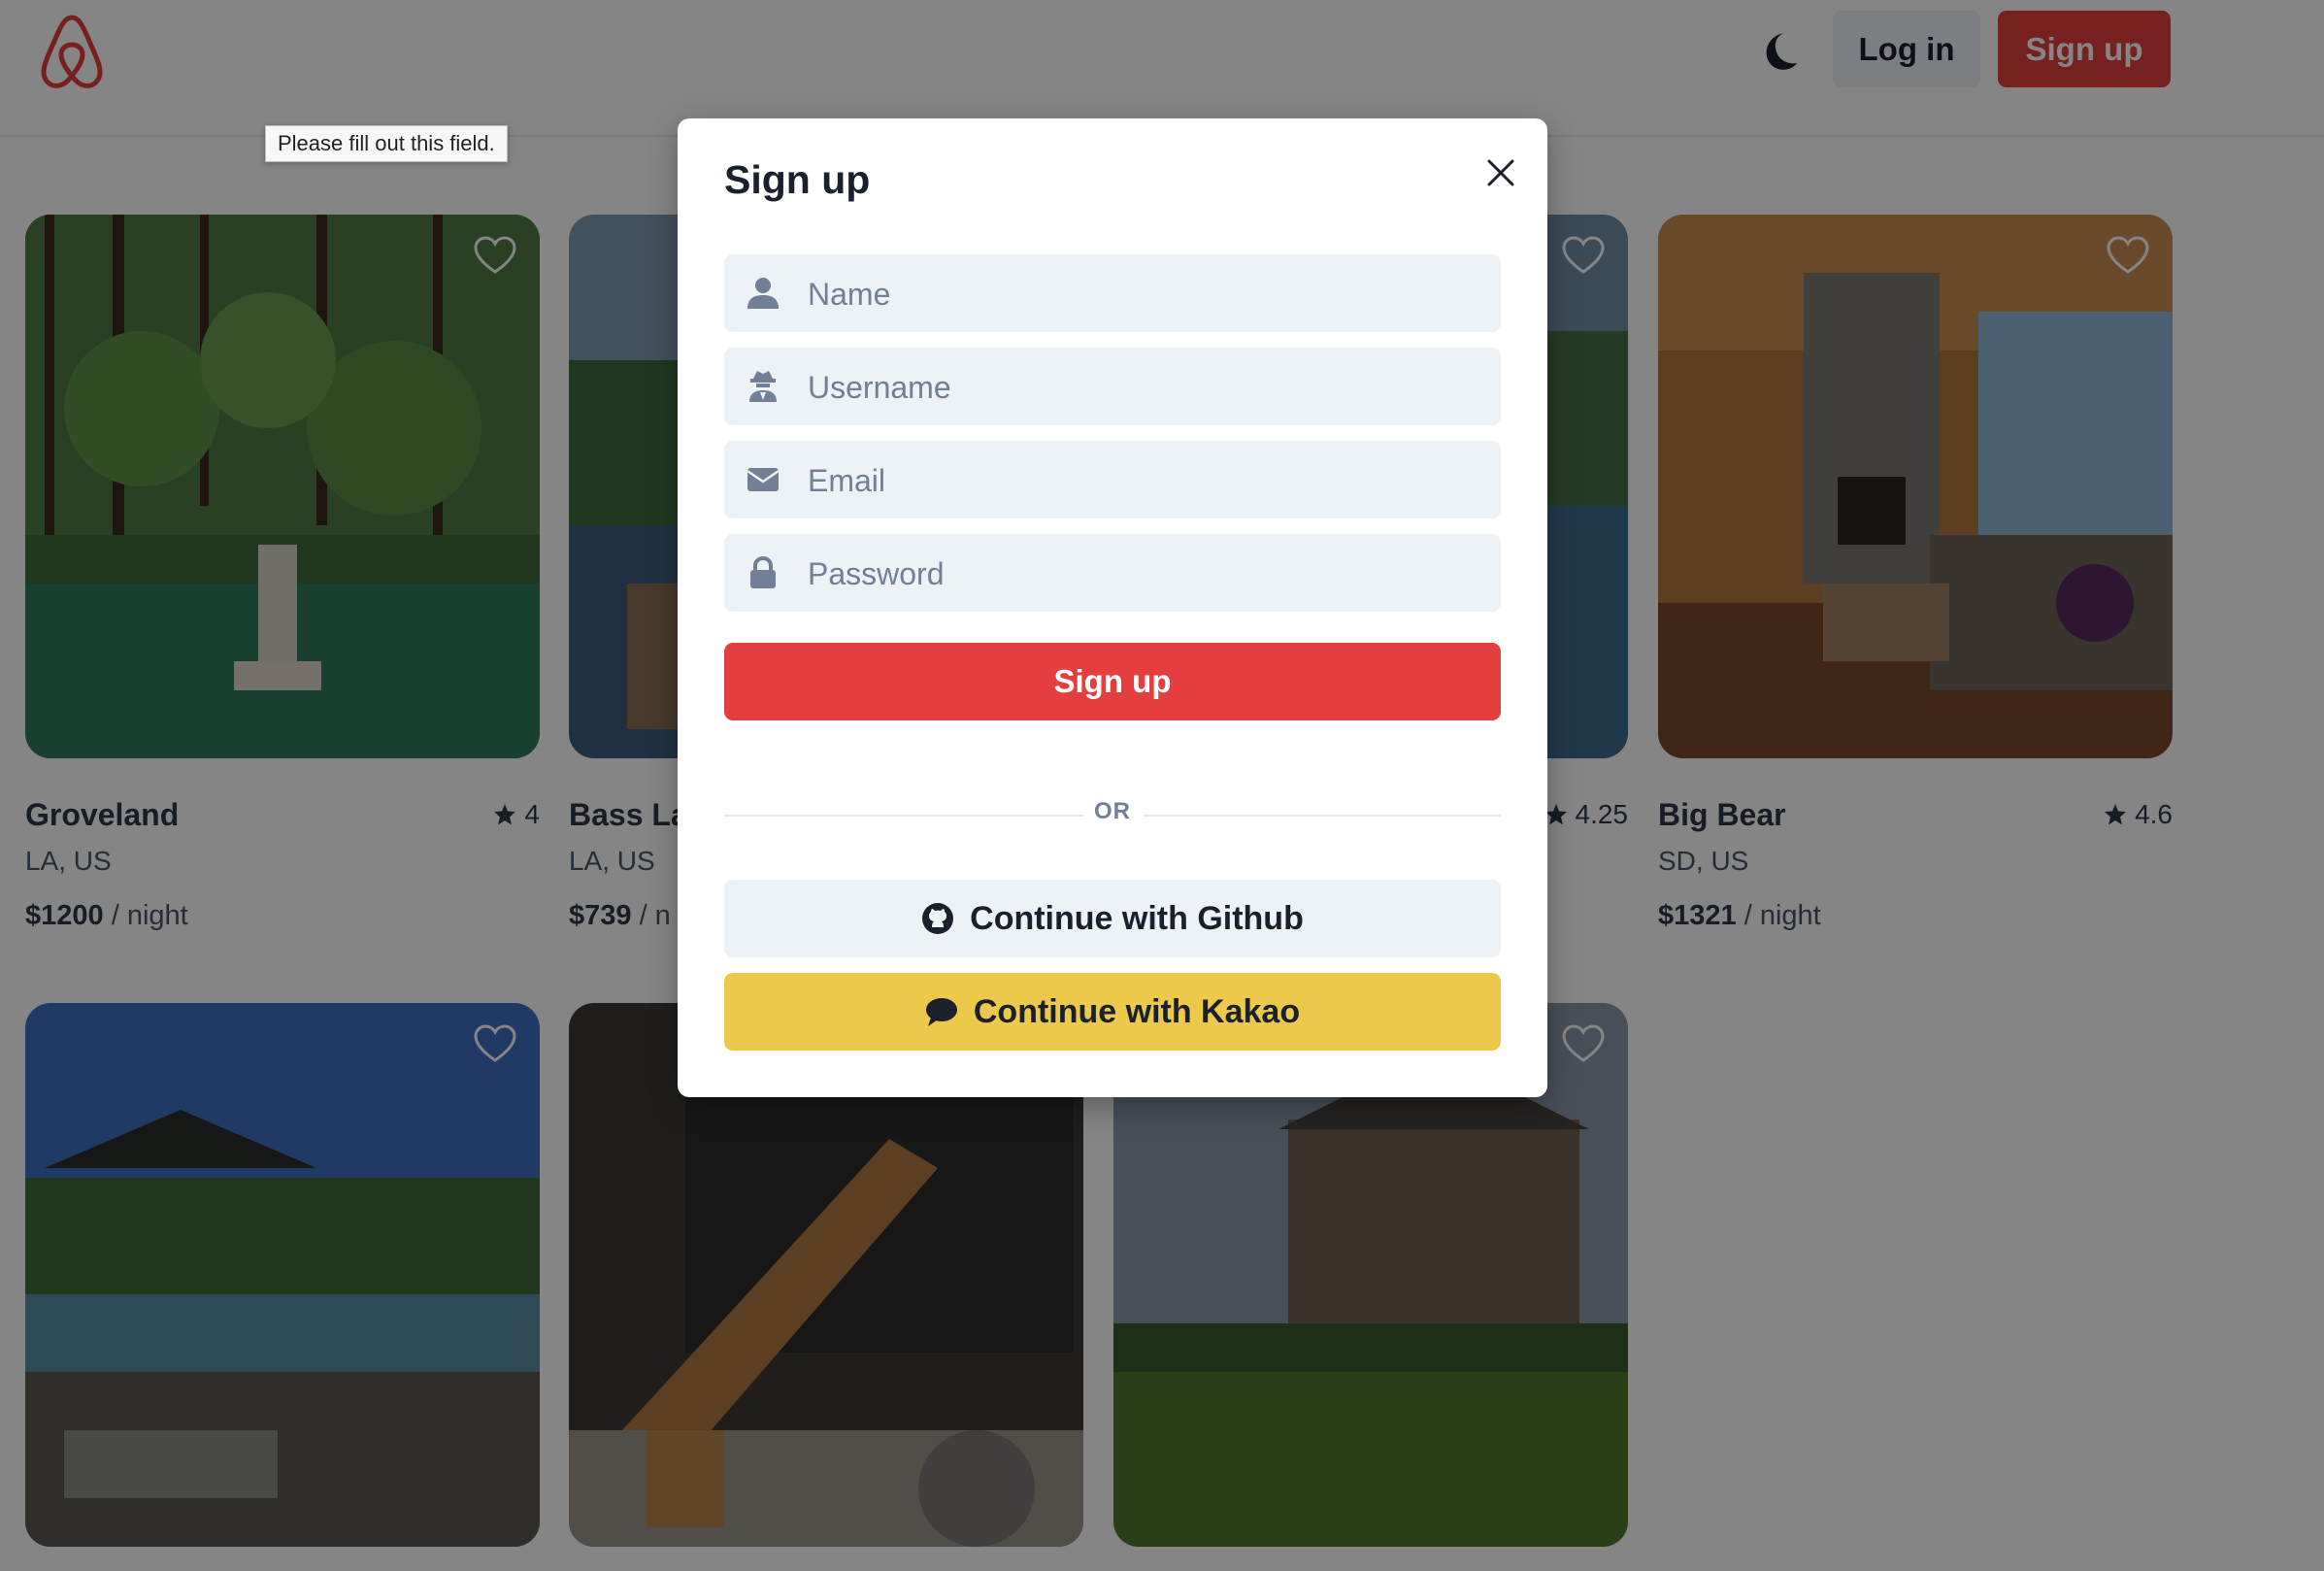  What do you see at coordinates (1137, 918) in the screenshot?
I see `github-label: Continue with Github` at bounding box center [1137, 918].